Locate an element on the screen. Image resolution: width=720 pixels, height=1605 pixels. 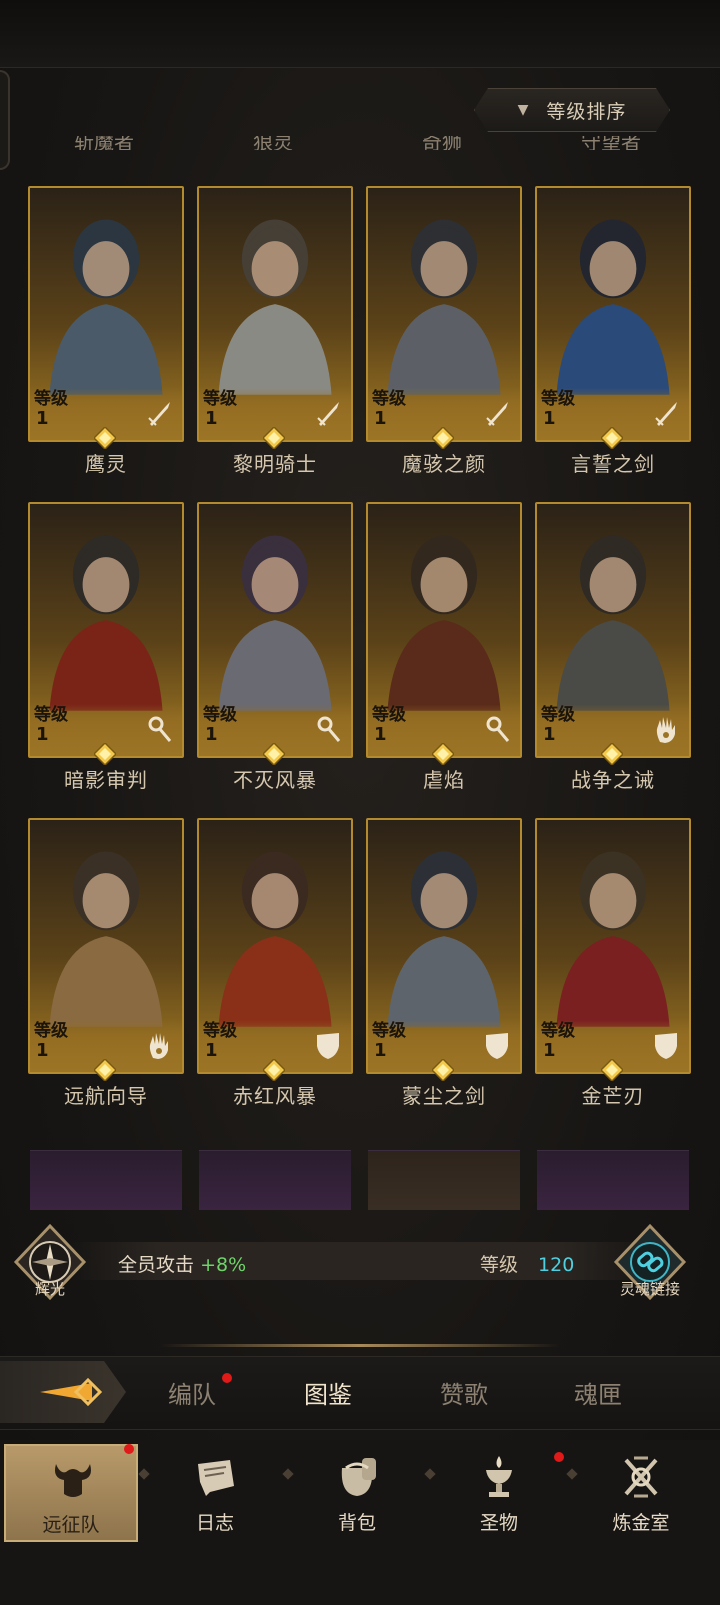
nav-backpack-label: 背包 is located at coordinates (356, 1523).